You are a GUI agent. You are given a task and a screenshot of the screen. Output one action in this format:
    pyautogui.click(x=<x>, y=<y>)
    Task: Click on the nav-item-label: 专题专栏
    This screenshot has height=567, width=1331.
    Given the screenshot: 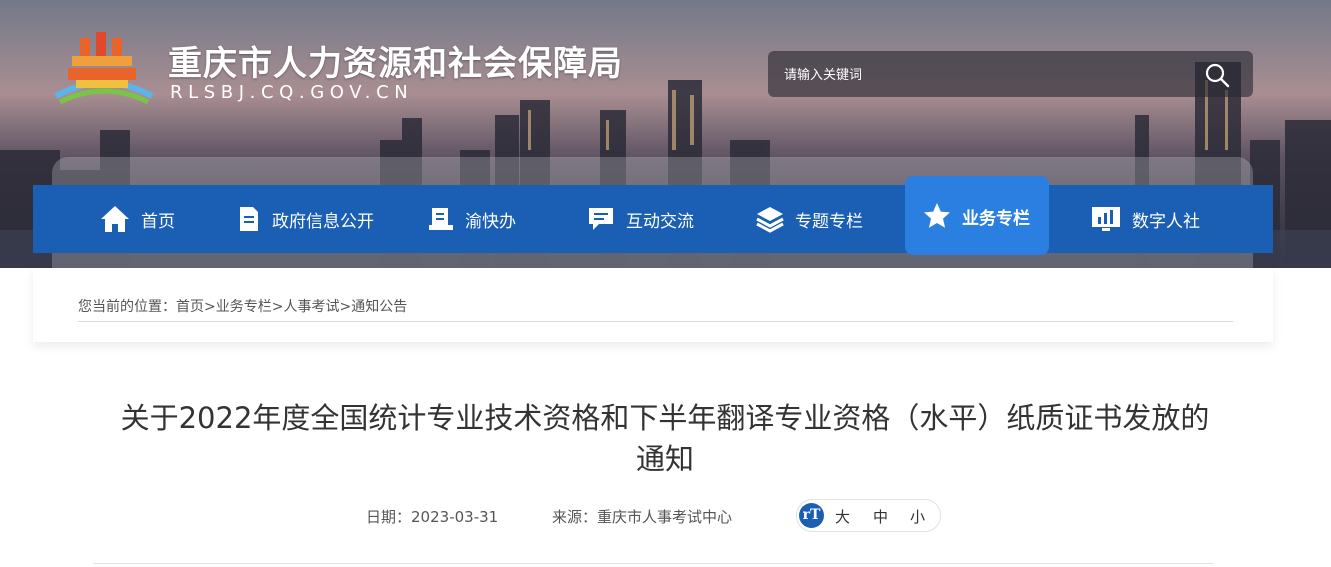 What is the action you would take?
    pyautogui.click(x=829, y=221)
    